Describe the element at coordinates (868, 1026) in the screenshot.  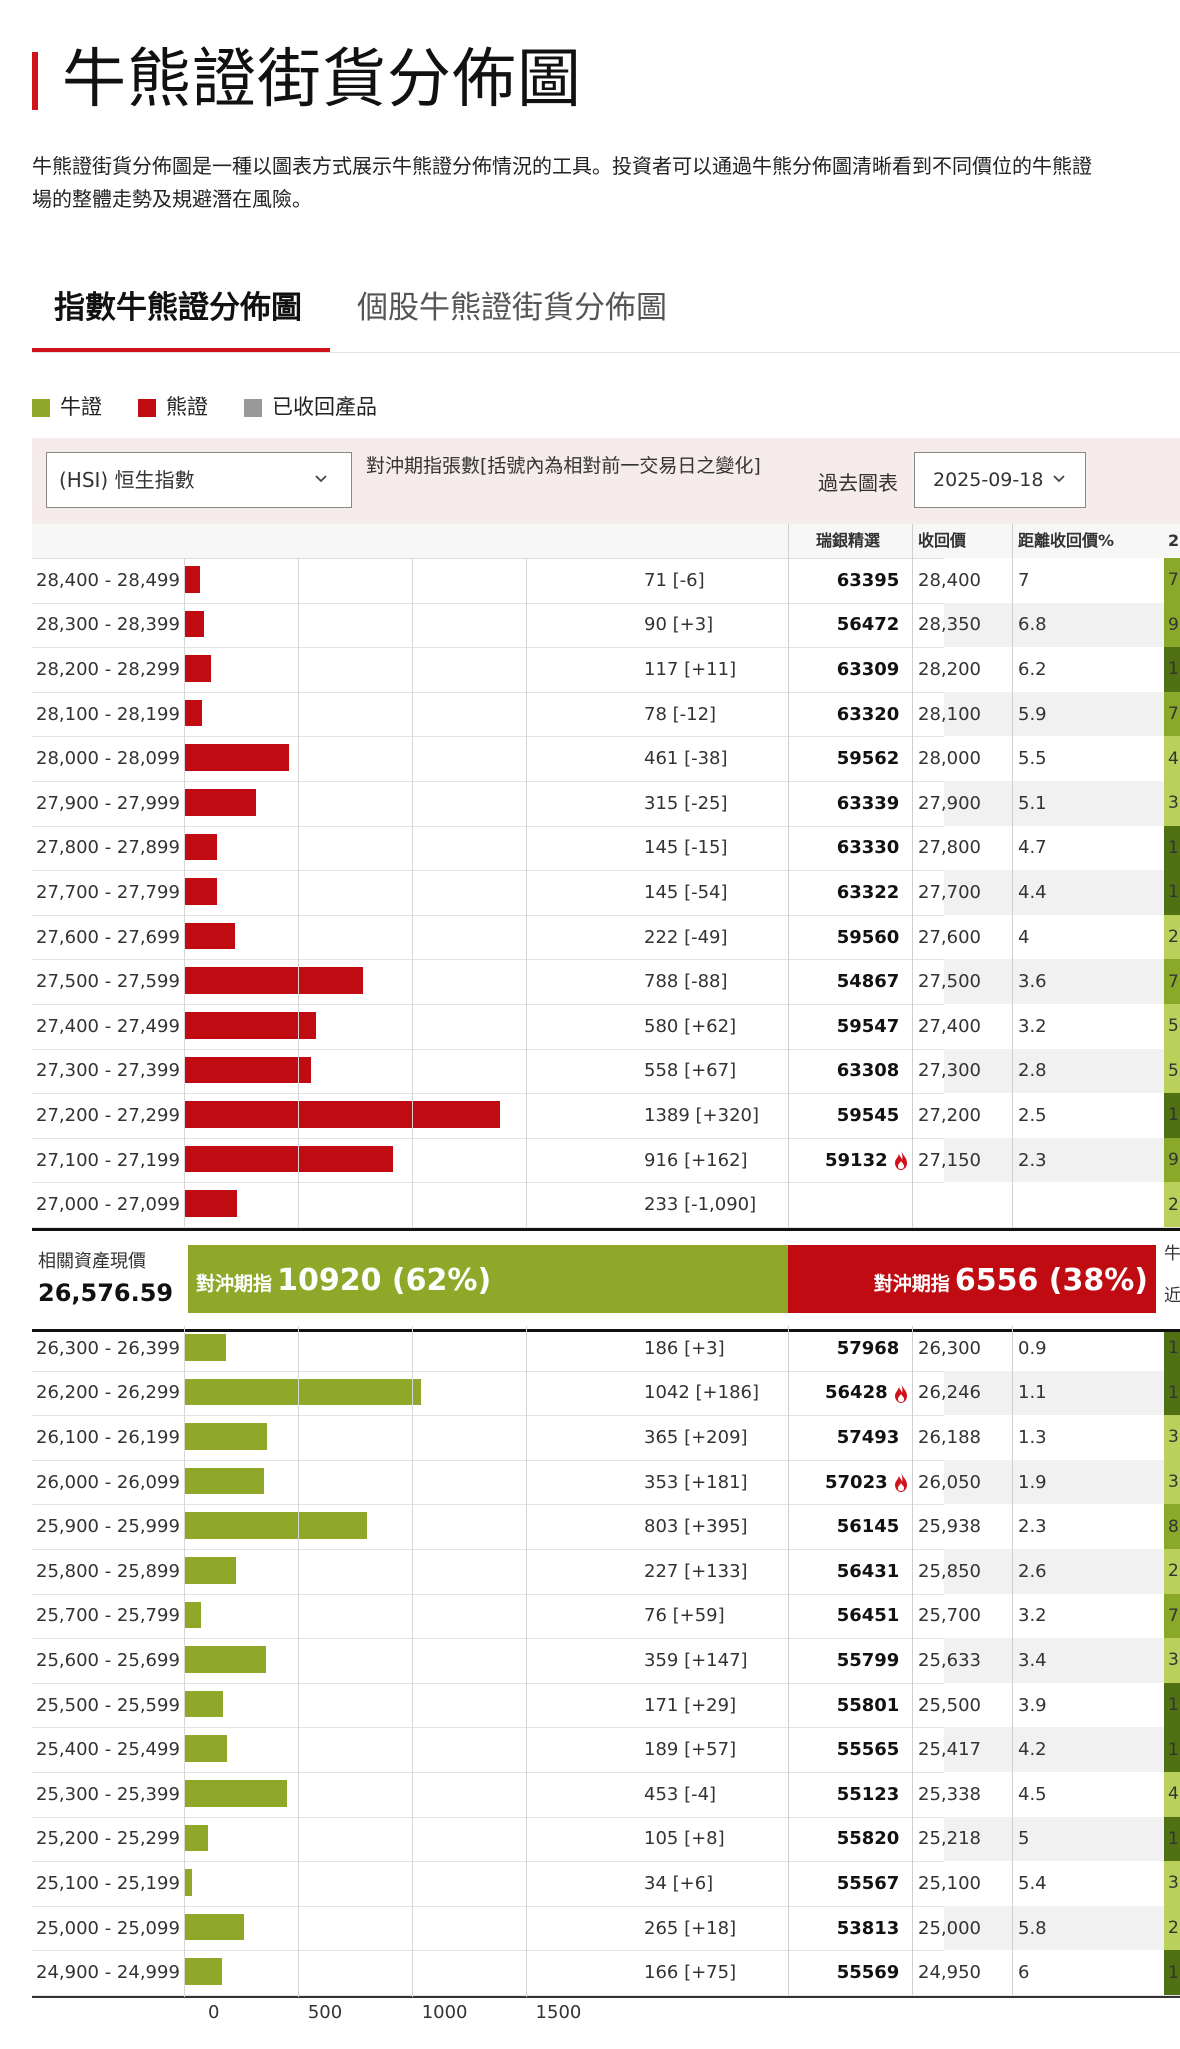
I see `row-ubs-code: 59547` at that location.